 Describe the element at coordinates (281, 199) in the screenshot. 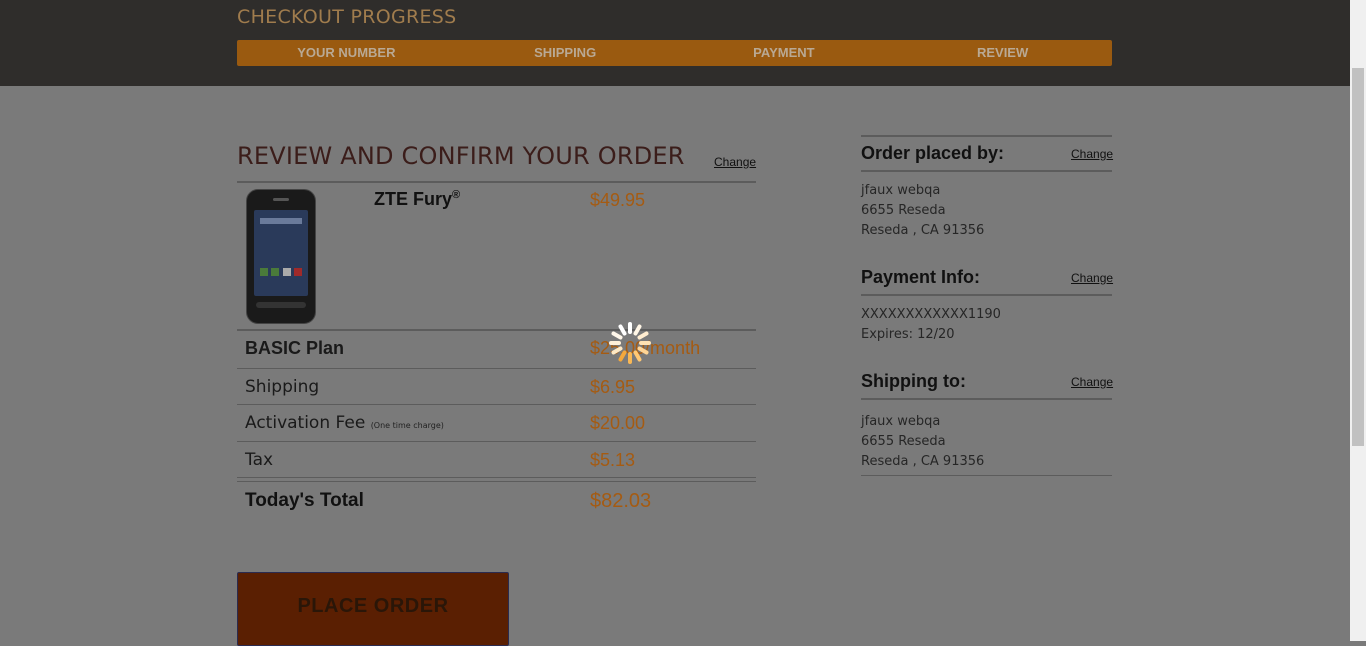

I see `phone-speaker-icon` at that location.